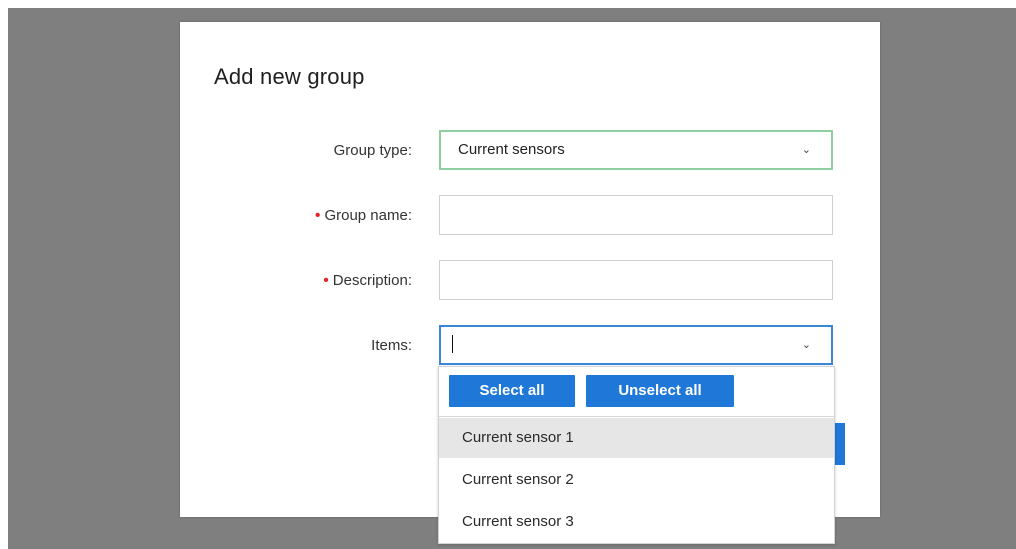  What do you see at coordinates (452, 343) in the screenshot?
I see `text-cursor` at bounding box center [452, 343].